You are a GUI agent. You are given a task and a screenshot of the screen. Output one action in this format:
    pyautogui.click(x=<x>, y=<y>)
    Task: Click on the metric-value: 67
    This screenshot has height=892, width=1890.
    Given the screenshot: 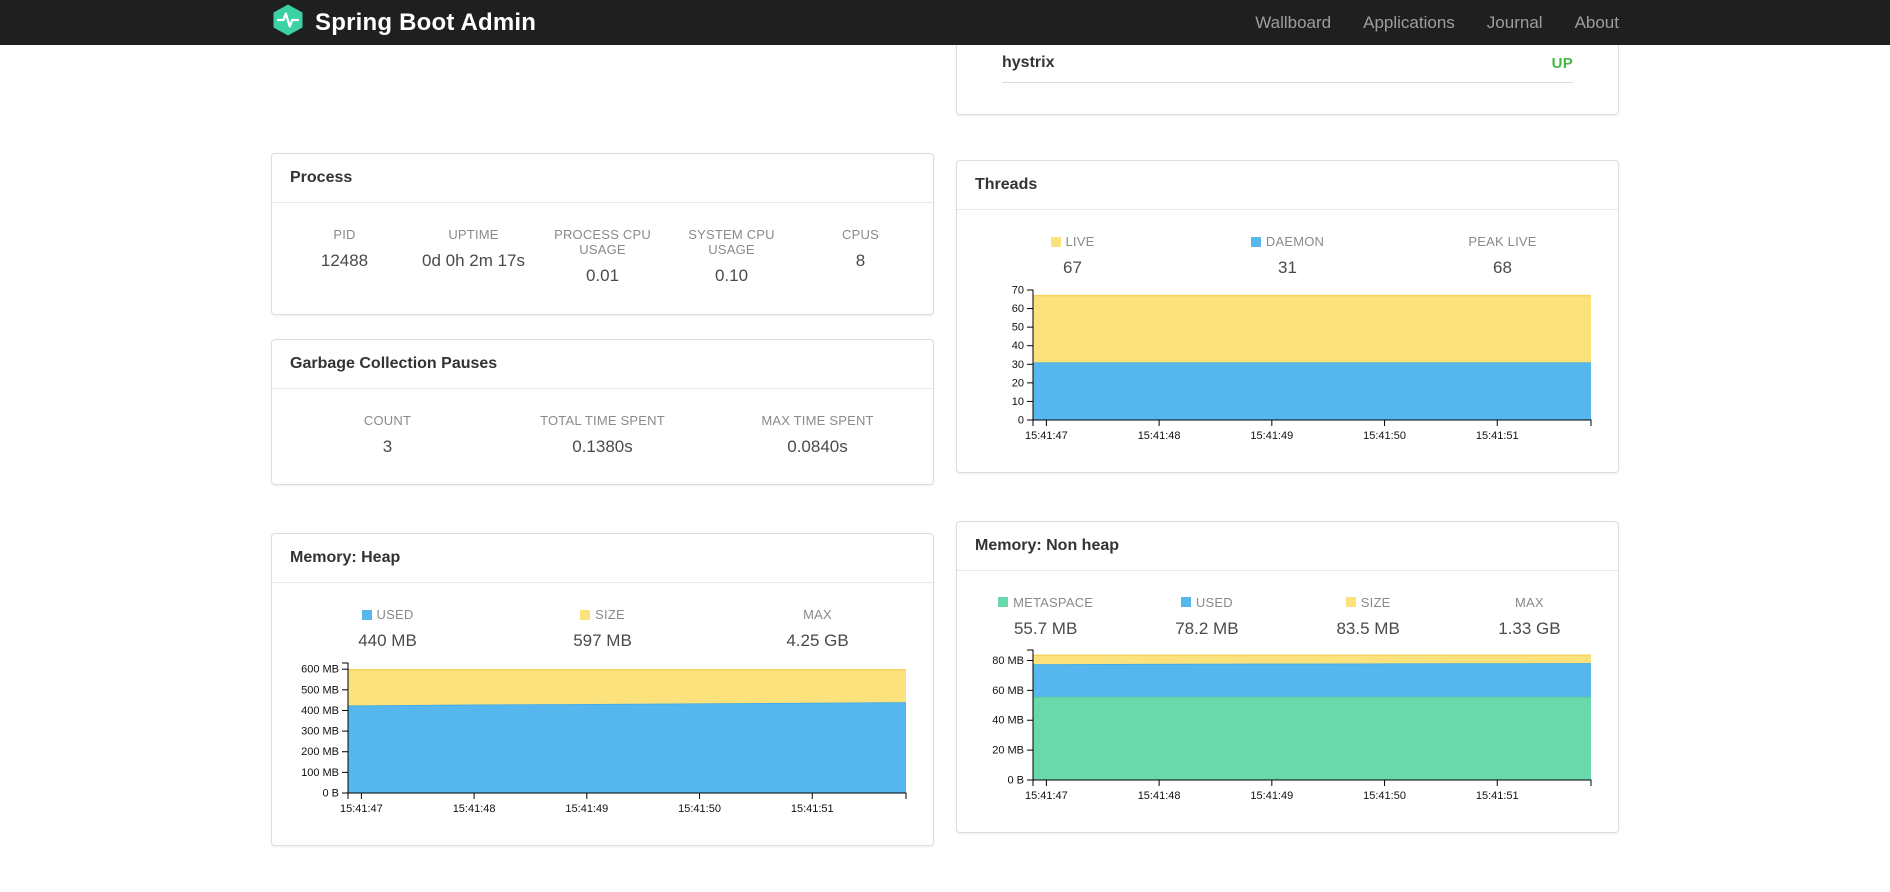 What is the action you would take?
    pyautogui.click(x=1072, y=267)
    